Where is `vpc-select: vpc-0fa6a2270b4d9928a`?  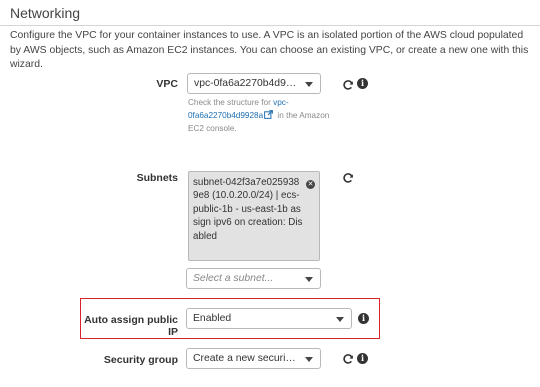 vpc-select: vpc-0fa6a2270b4d9928a is located at coordinates (254, 83).